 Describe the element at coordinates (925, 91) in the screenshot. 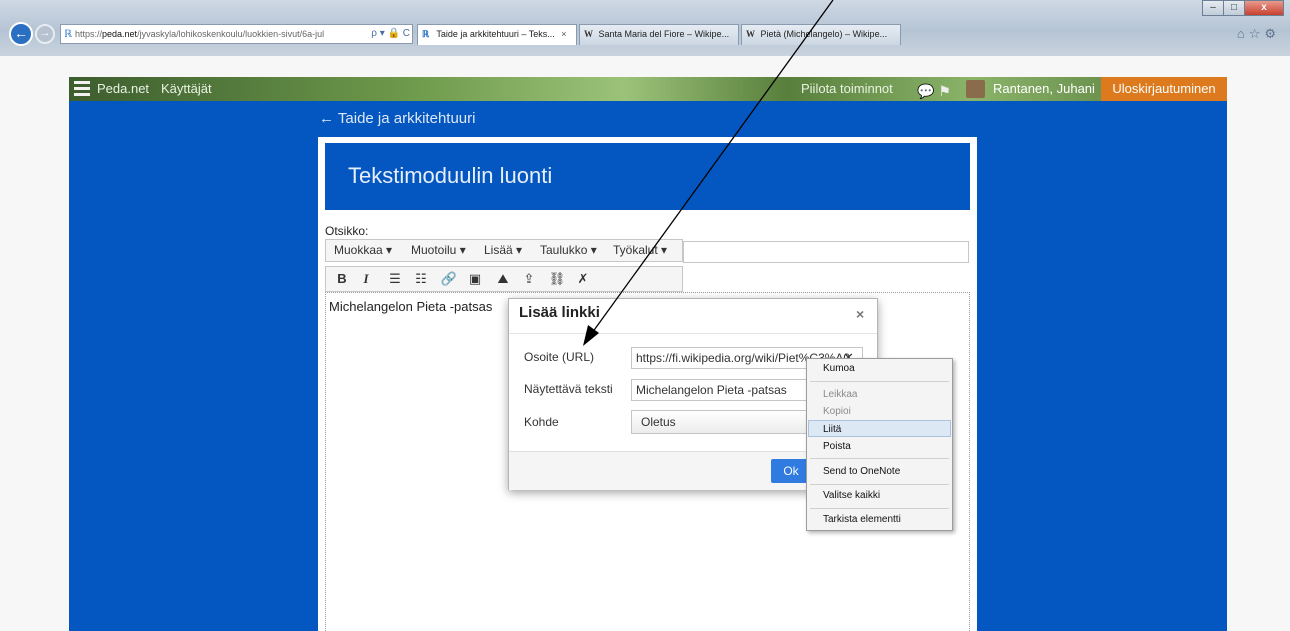

I see `chat-icon: 💬` at that location.